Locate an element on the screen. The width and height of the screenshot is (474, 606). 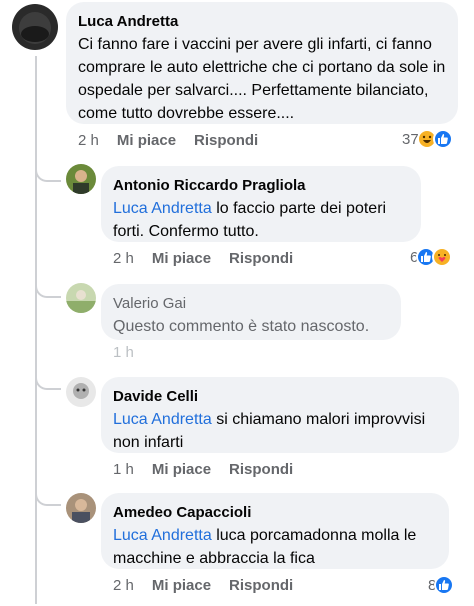
comment-author: Luca Andretta is located at coordinates (262, 21).